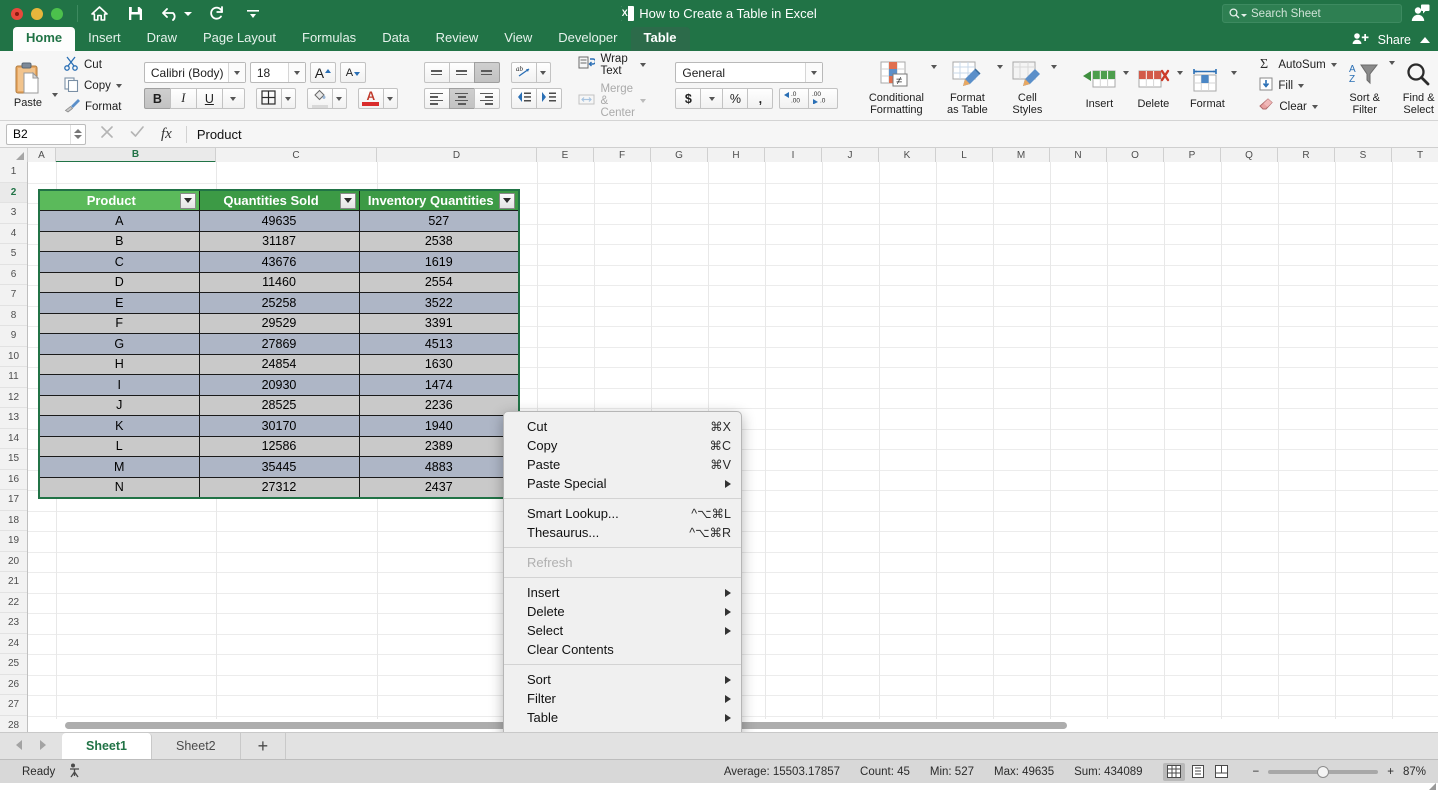 The width and height of the screenshot is (1438, 792). Describe the element at coordinates (347, 200) in the screenshot. I see `filter-dropdown-quantities-sold` at that location.